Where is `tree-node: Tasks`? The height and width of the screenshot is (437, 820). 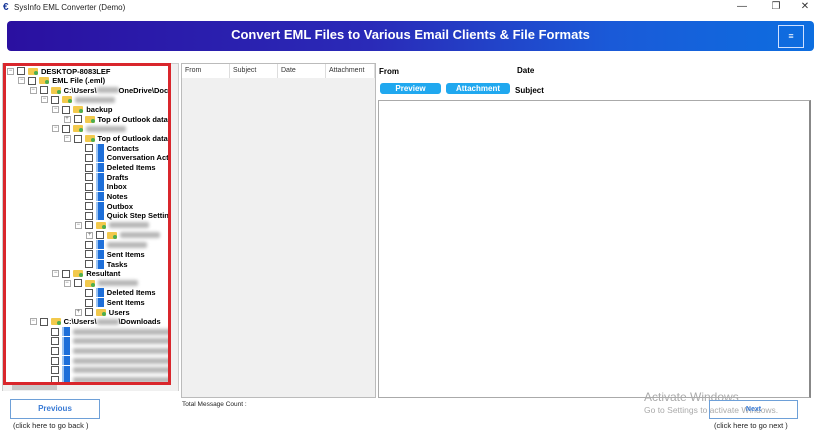
tree-node: Tasks is located at coordinates (101, 264).